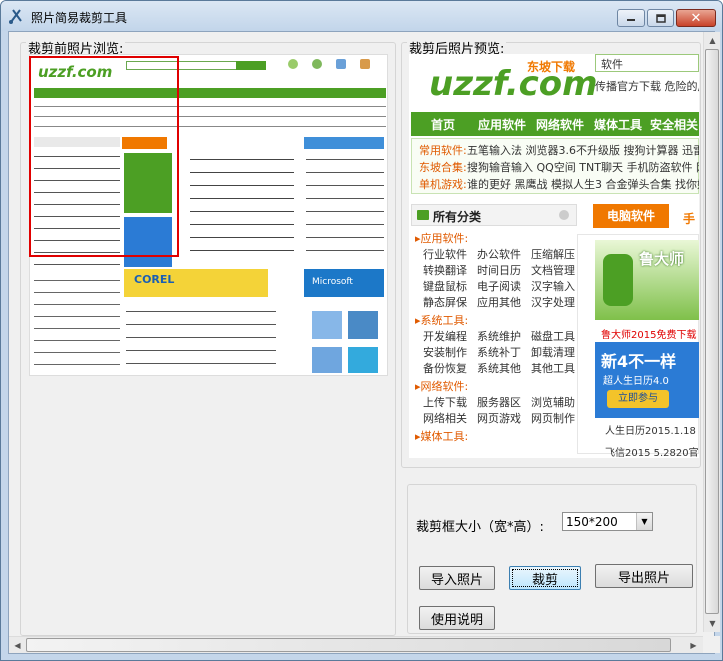  Describe the element at coordinates (560, 124) in the screenshot. I see `preview-nav-2: 网络软件` at that location.